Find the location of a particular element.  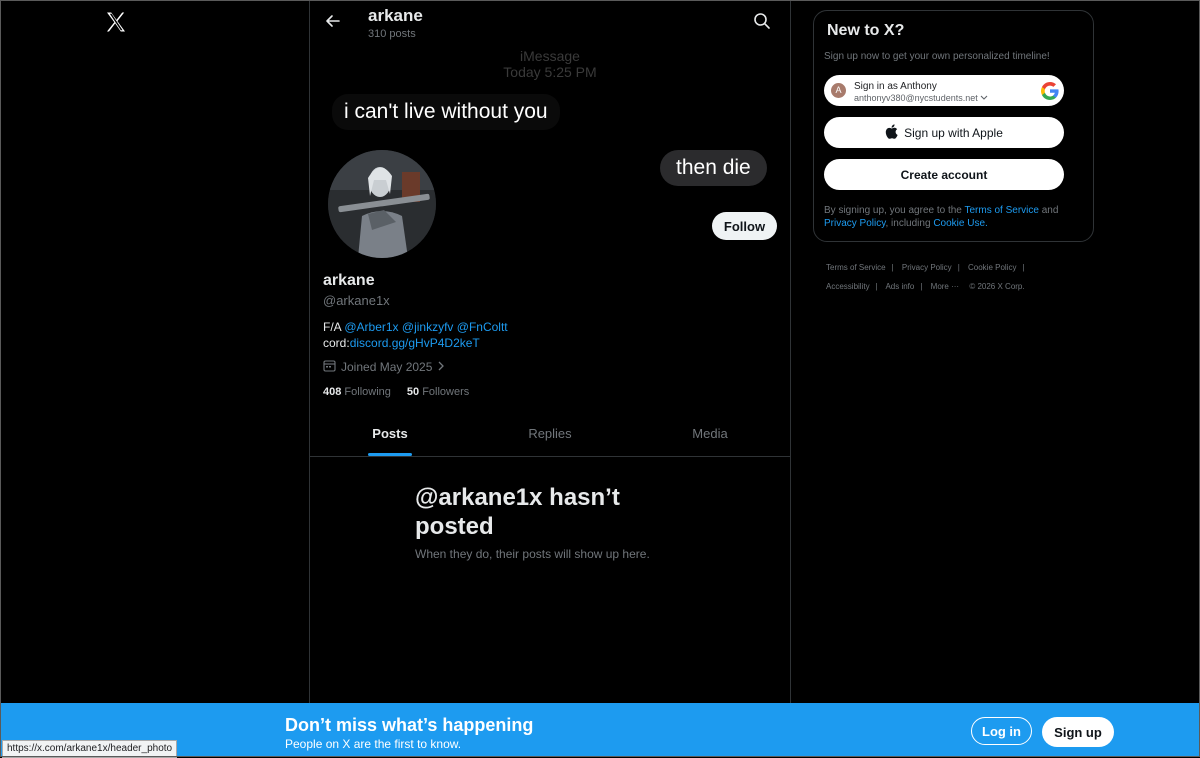

profile-header: arkane 310 posts is located at coordinates (550, 25).